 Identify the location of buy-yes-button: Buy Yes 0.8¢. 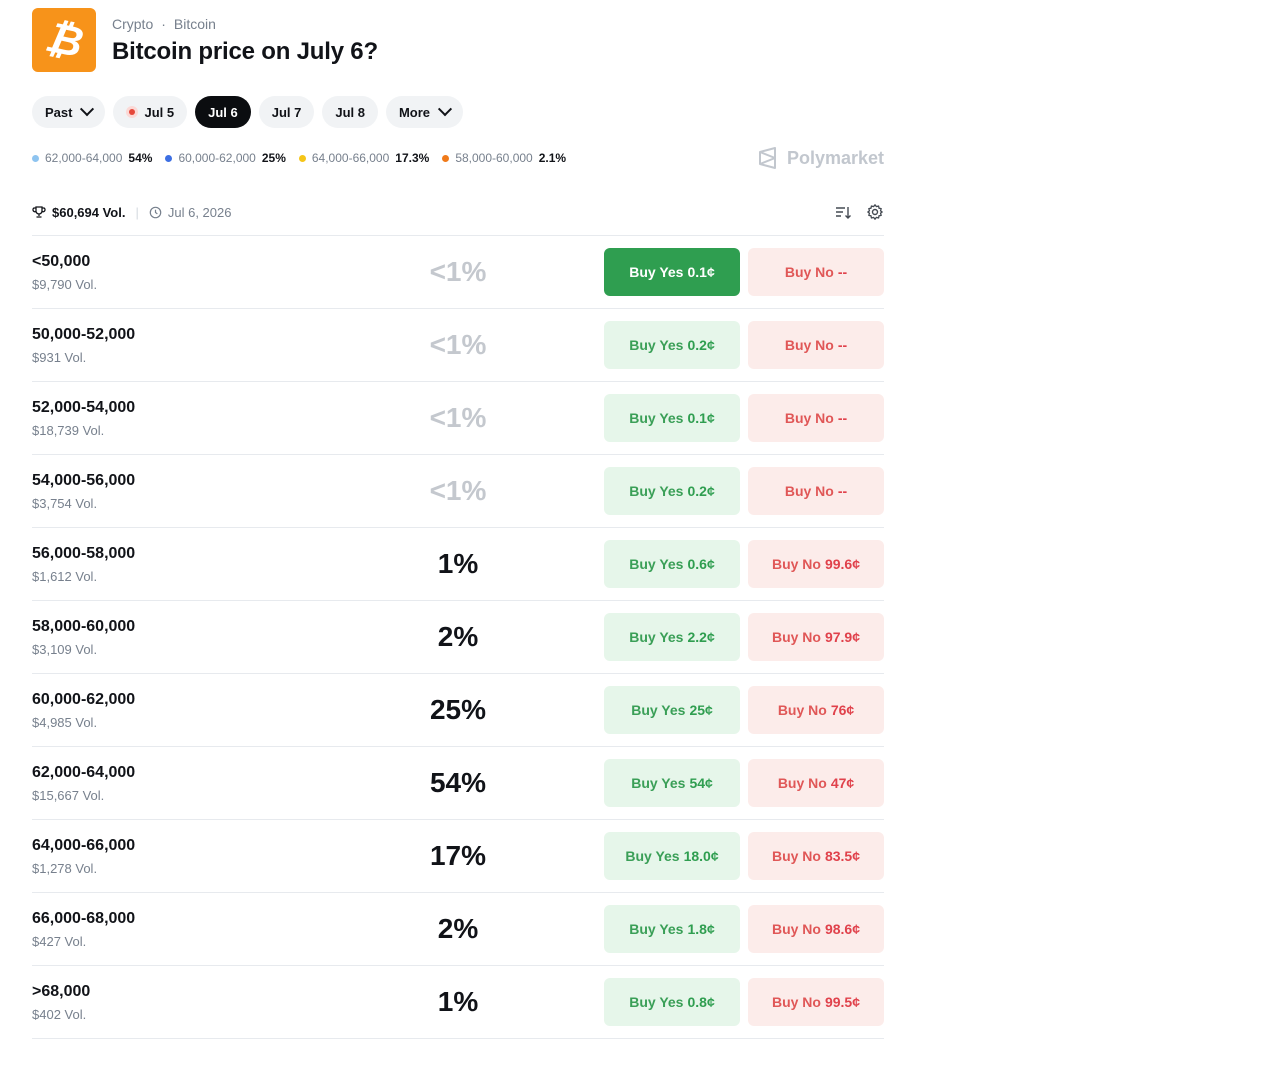
(672, 1002).